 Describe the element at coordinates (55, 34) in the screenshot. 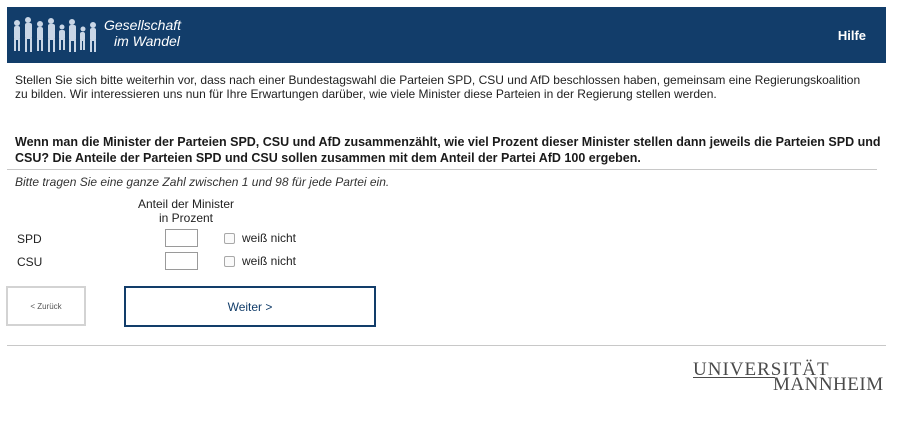

I see `people-silhouettes-logo-icon` at that location.